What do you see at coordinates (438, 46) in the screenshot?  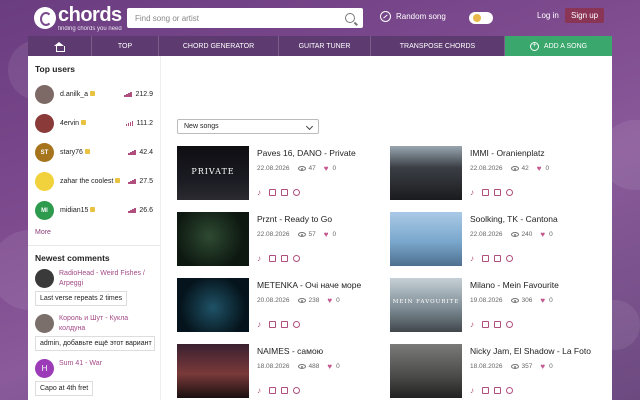 I see `nav-transpose-chords: TRANSPOSE CHORDS` at bounding box center [438, 46].